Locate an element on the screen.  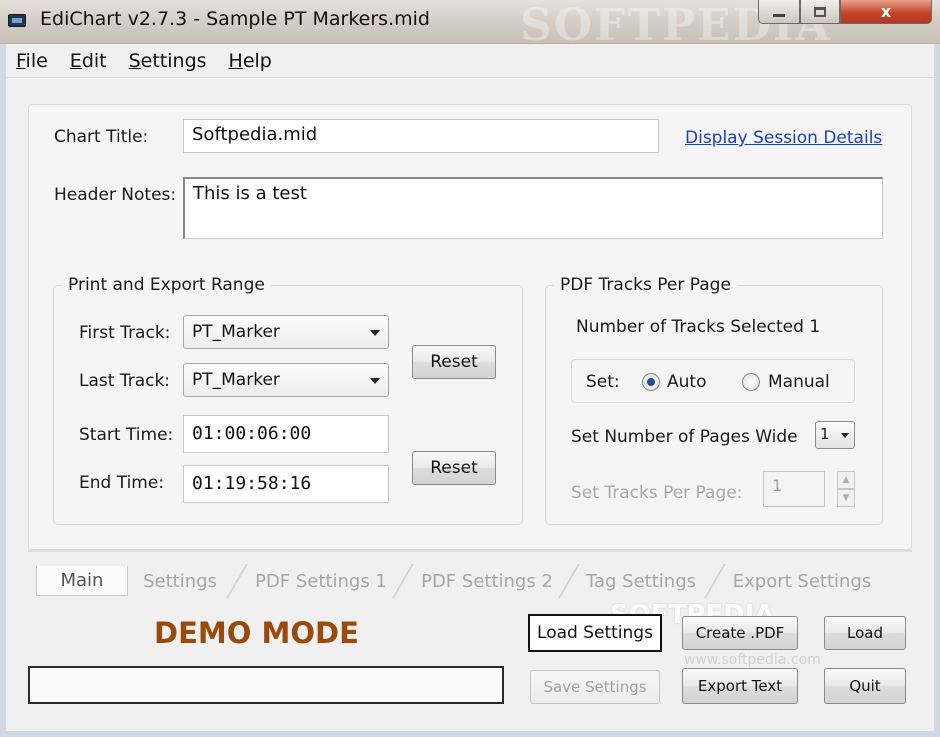
menu-file: File is located at coordinates (32, 61).